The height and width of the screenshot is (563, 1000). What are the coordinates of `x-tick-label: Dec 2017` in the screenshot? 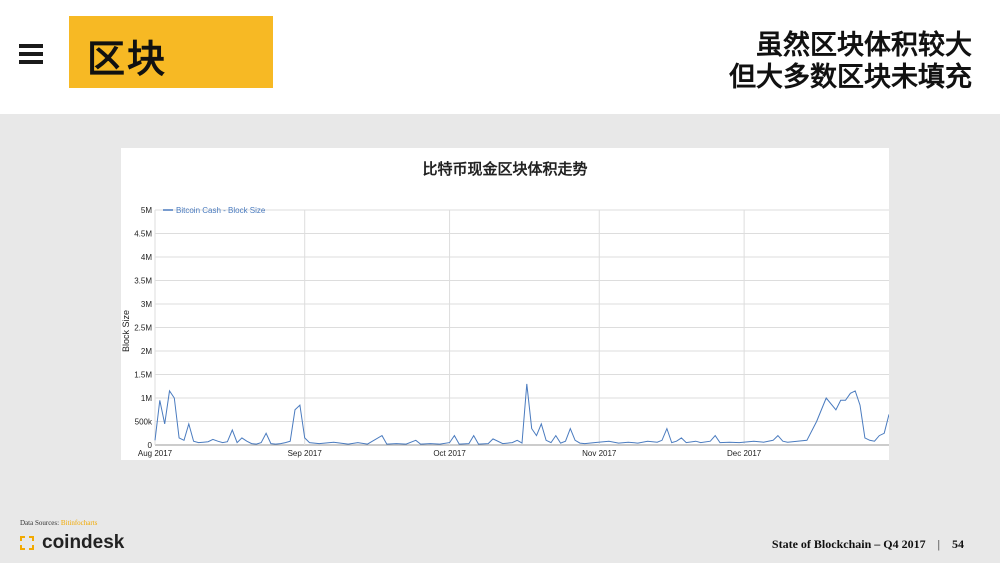 It's located at (744, 453).